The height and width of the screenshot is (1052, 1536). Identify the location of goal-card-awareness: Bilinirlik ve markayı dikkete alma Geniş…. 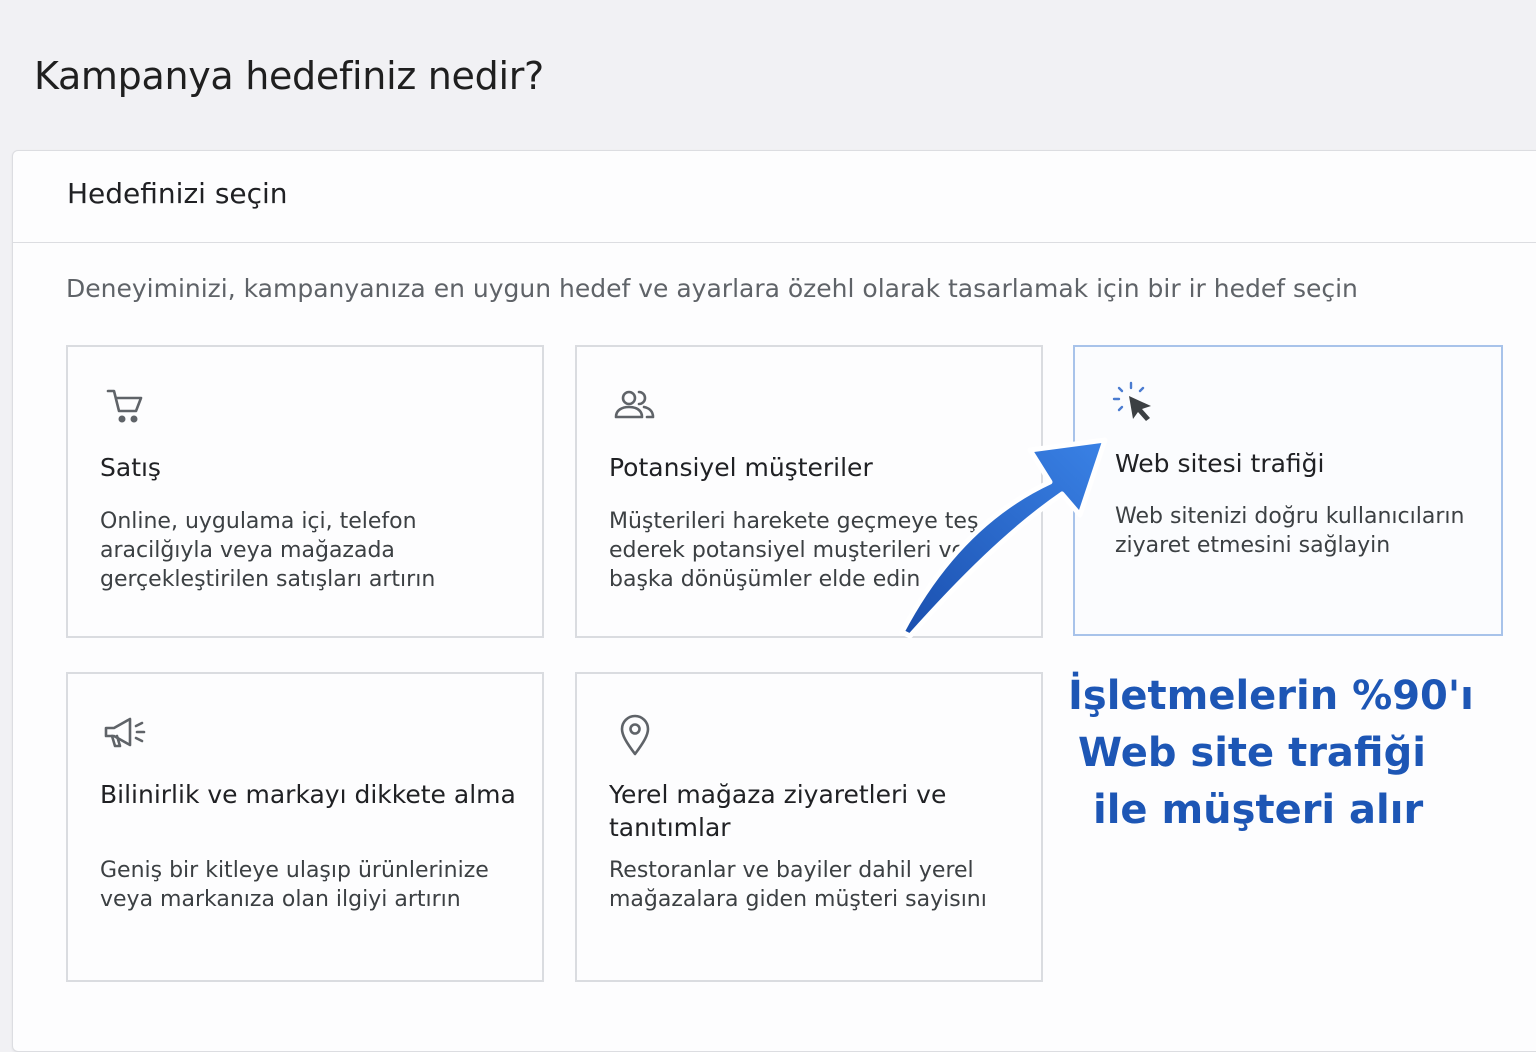
(305, 827).